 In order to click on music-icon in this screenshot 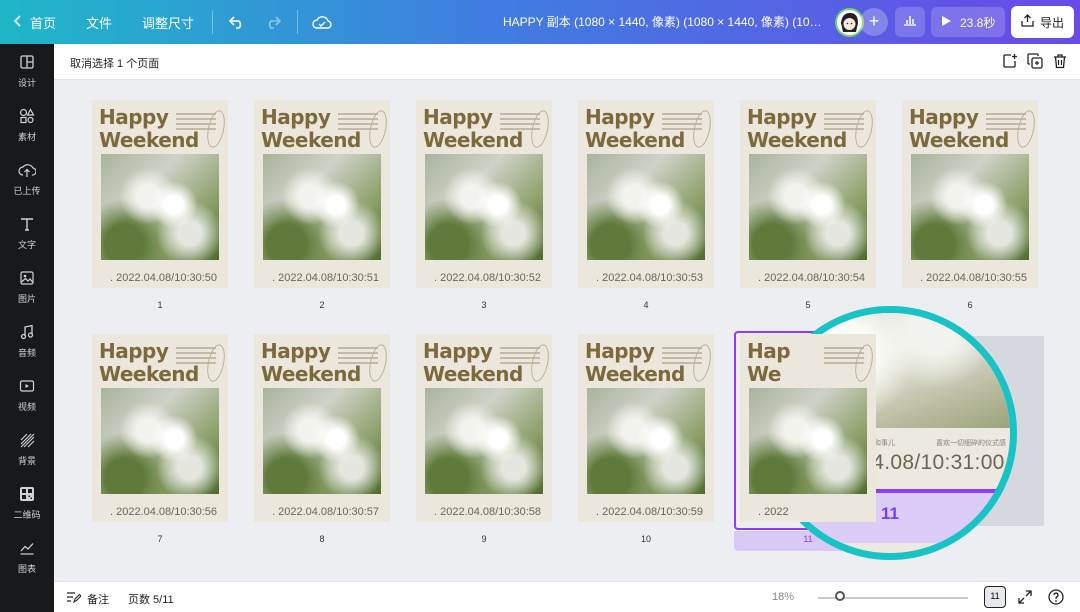, I will do `click(27, 333)`.